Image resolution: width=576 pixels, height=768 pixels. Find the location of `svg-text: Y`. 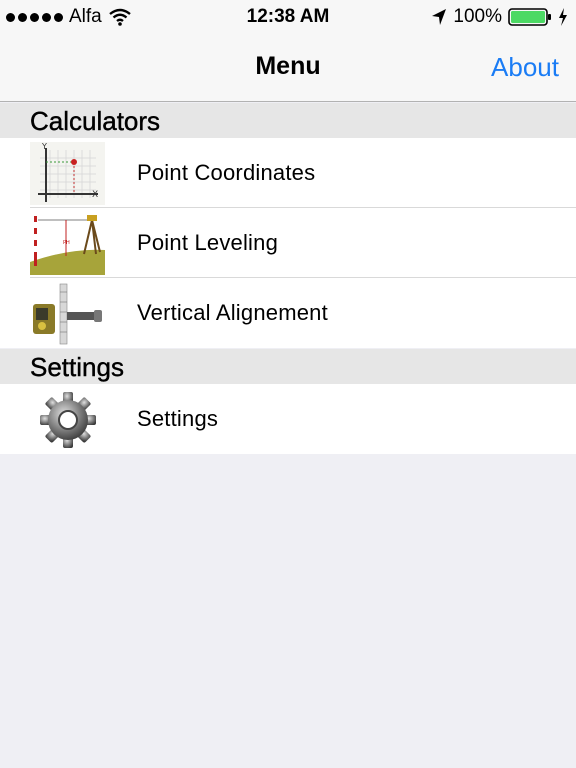

svg-text: Y is located at coordinates (44, 146).